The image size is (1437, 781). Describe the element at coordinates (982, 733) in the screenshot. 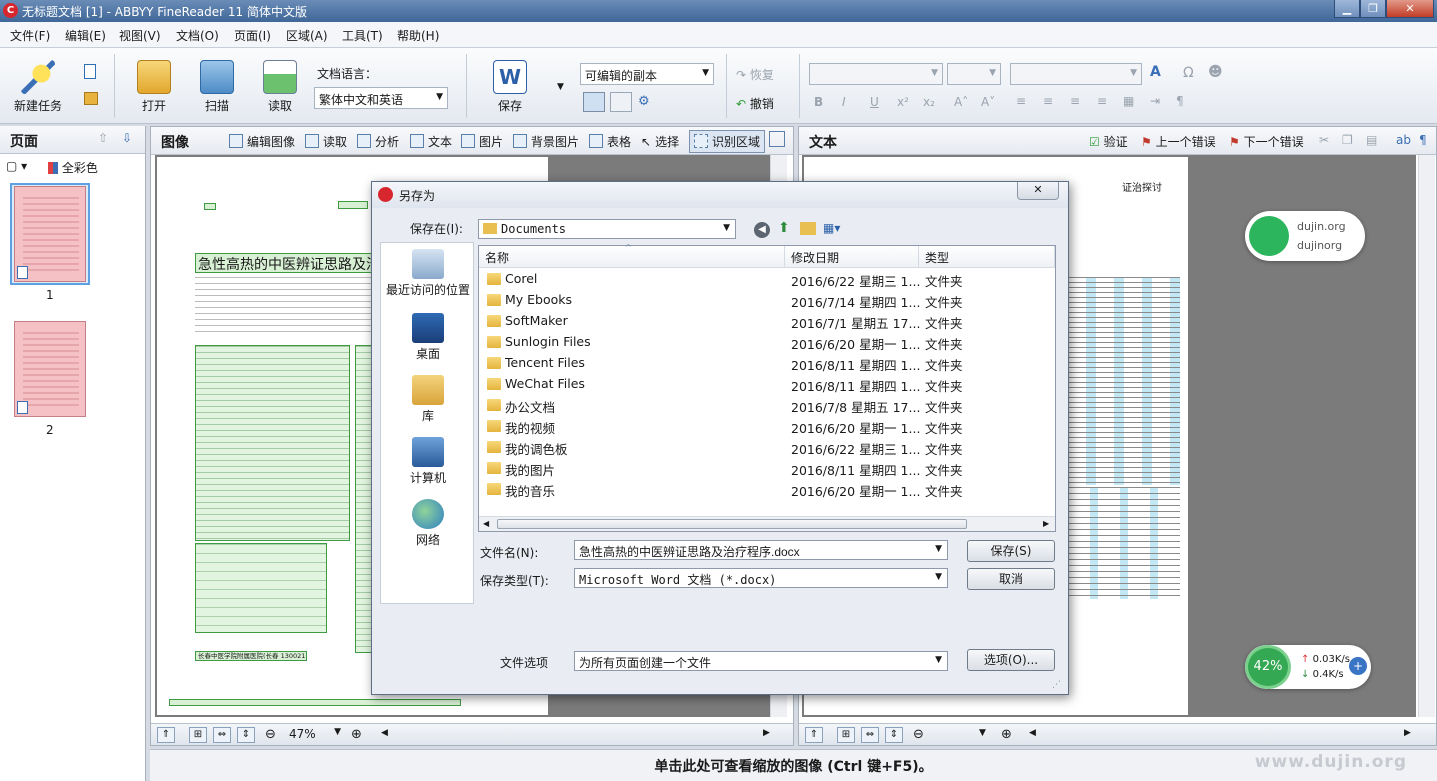

I see `chevron-down-icon: ▼` at that location.